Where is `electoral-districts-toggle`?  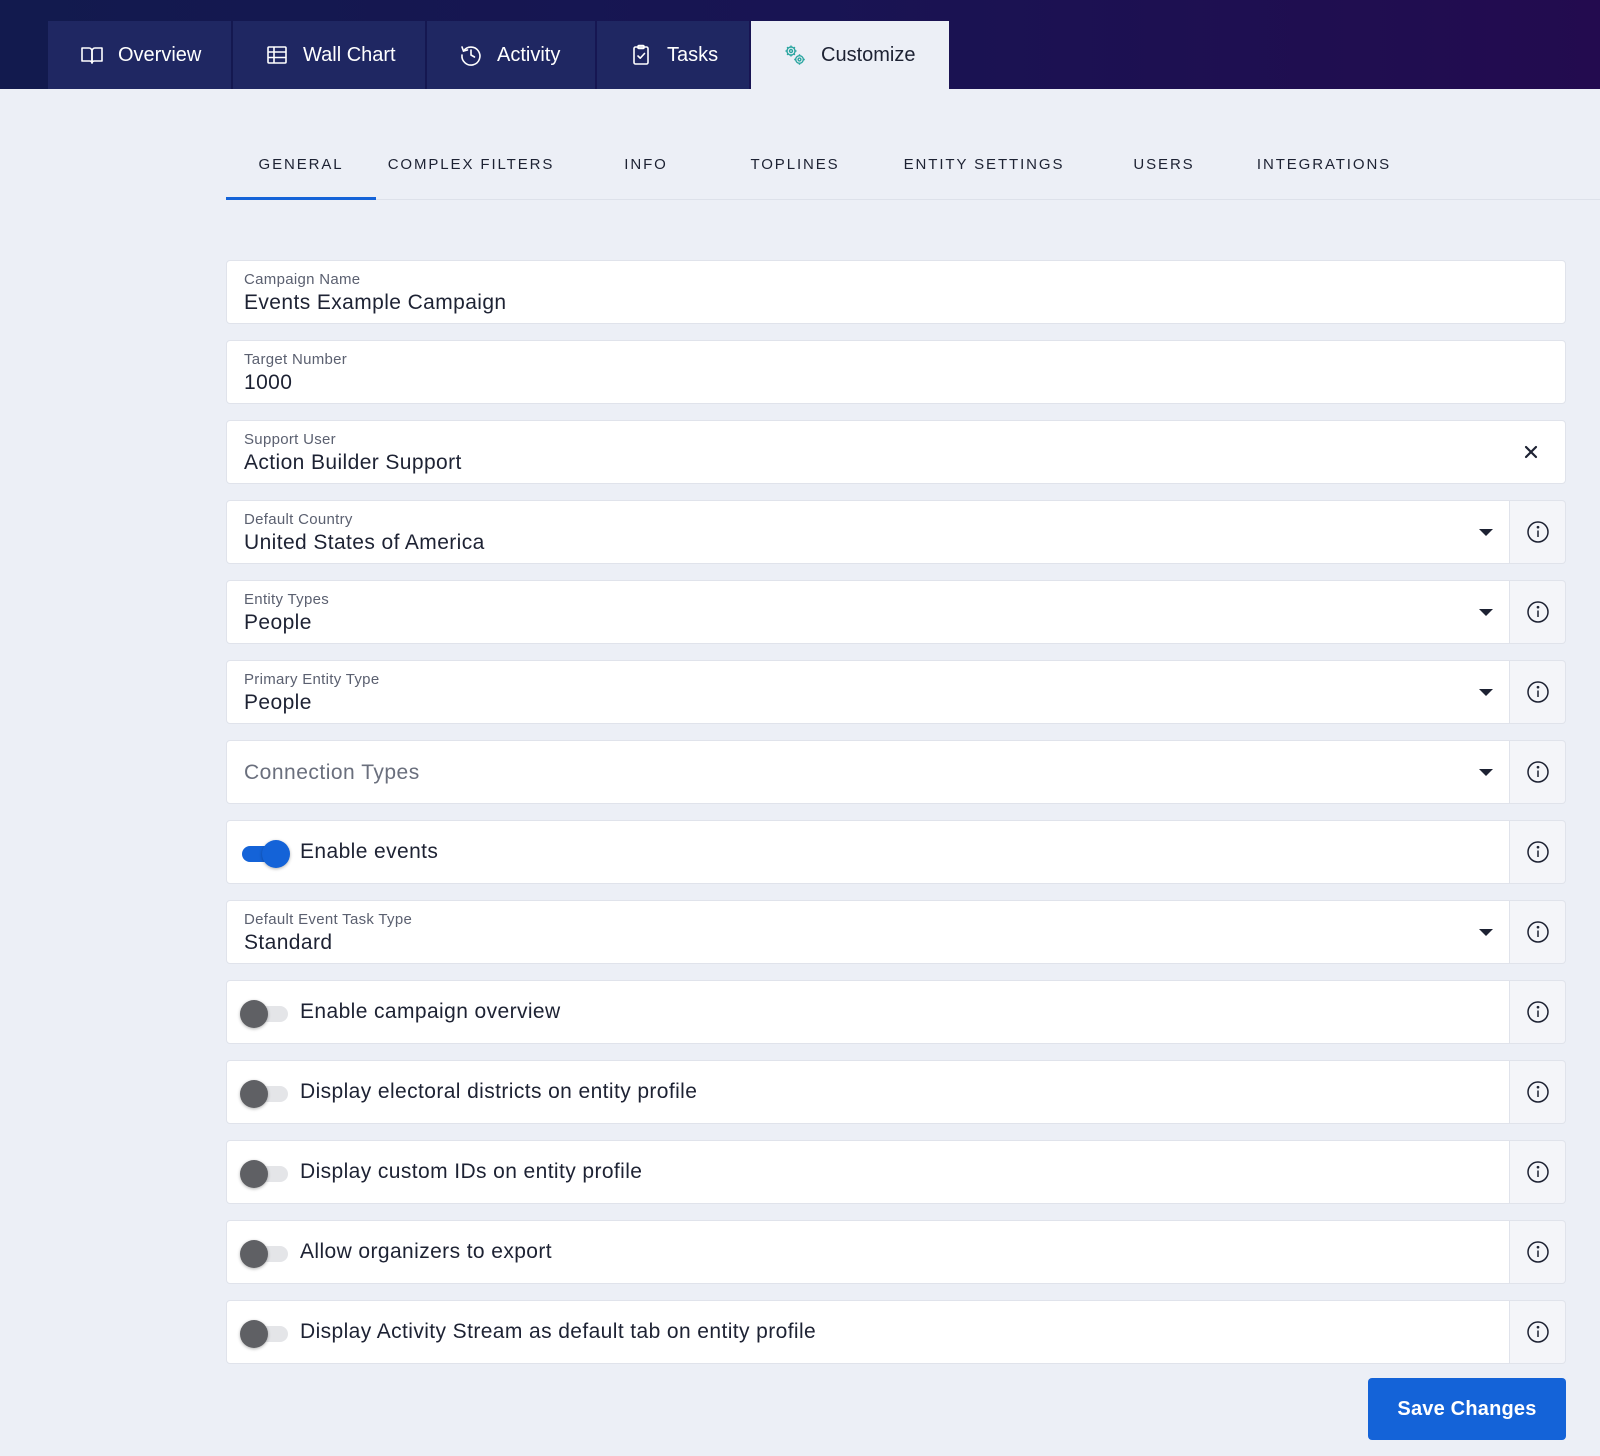
electoral-districts-toggle is located at coordinates (265, 1094).